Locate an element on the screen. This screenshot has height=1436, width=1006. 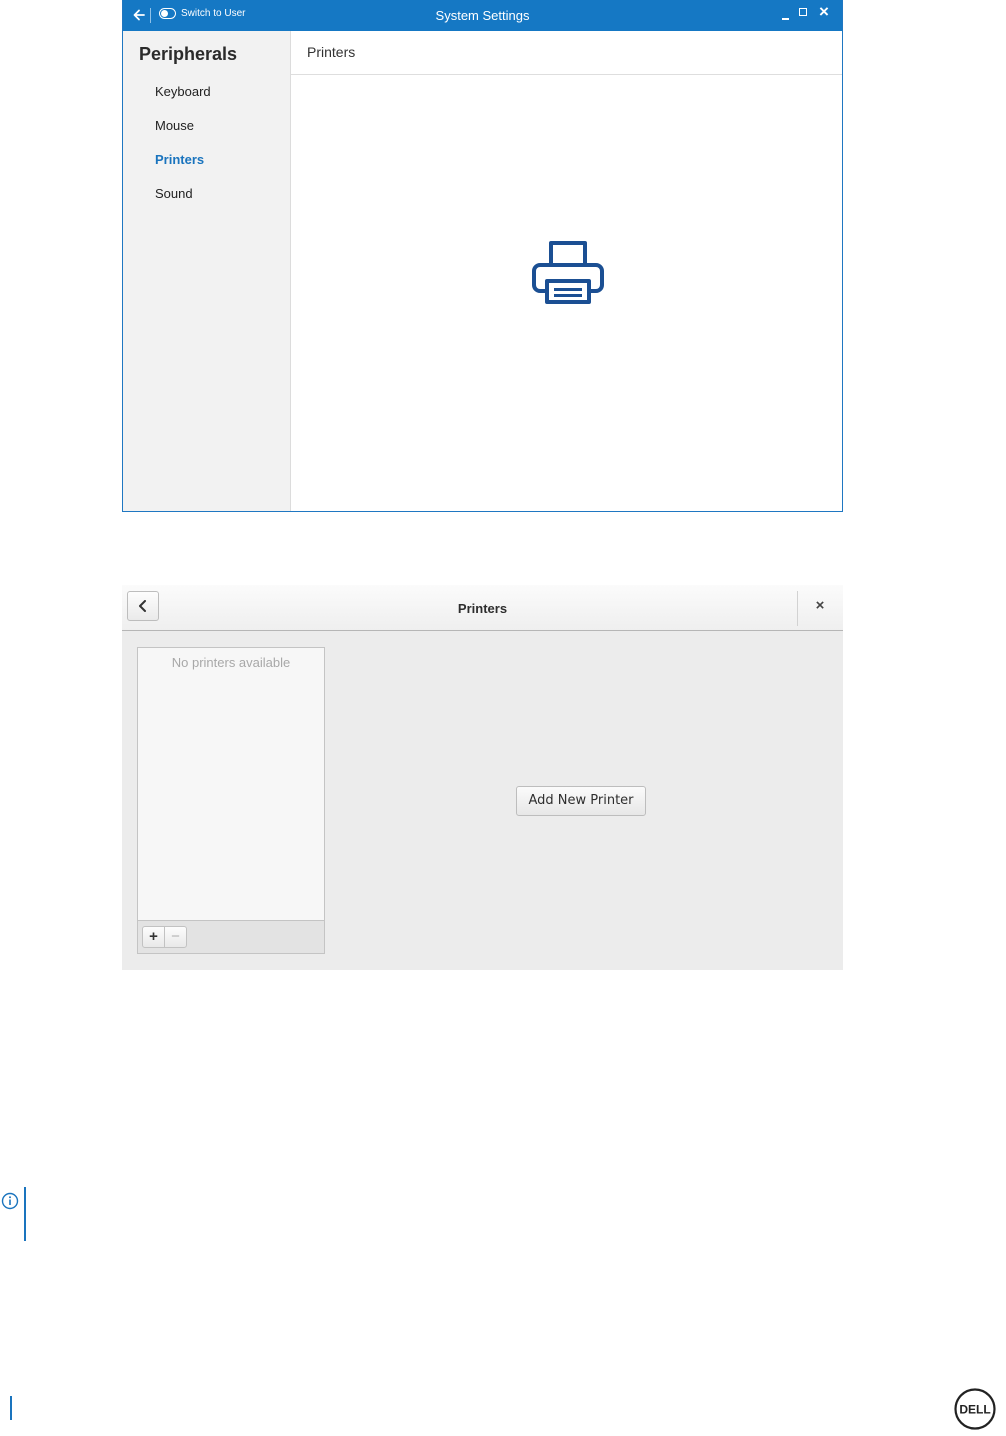
dialog-header-bar: Printers × is located at coordinates (482, 608).